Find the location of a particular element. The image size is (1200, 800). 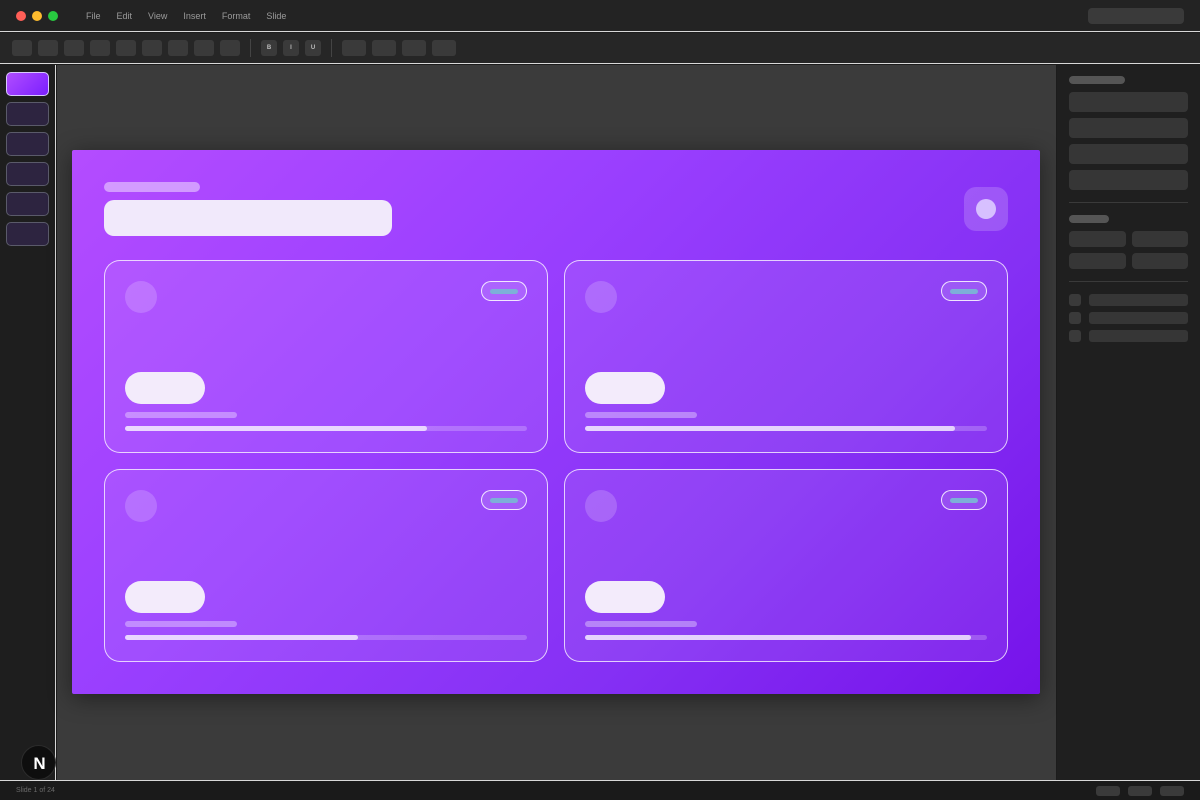

menu-insert: Insert is located at coordinates (194, 16).